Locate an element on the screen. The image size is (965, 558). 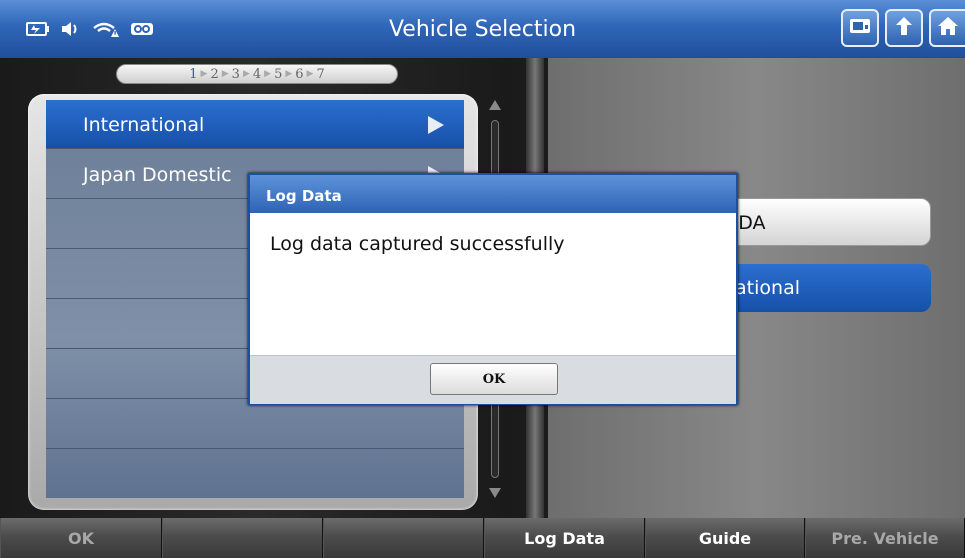
previous-vehicle-button: Pre. Vehicle is located at coordinates (885, 538).